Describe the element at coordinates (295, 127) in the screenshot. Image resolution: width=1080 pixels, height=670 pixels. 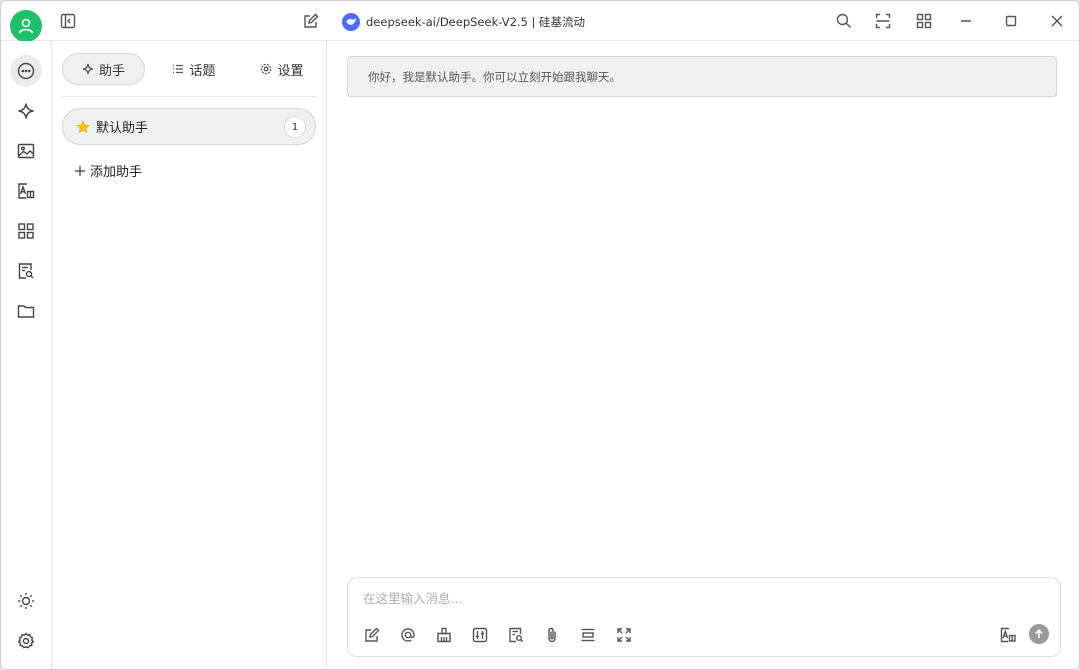
I see `topic-count-badge: 1` at that location.